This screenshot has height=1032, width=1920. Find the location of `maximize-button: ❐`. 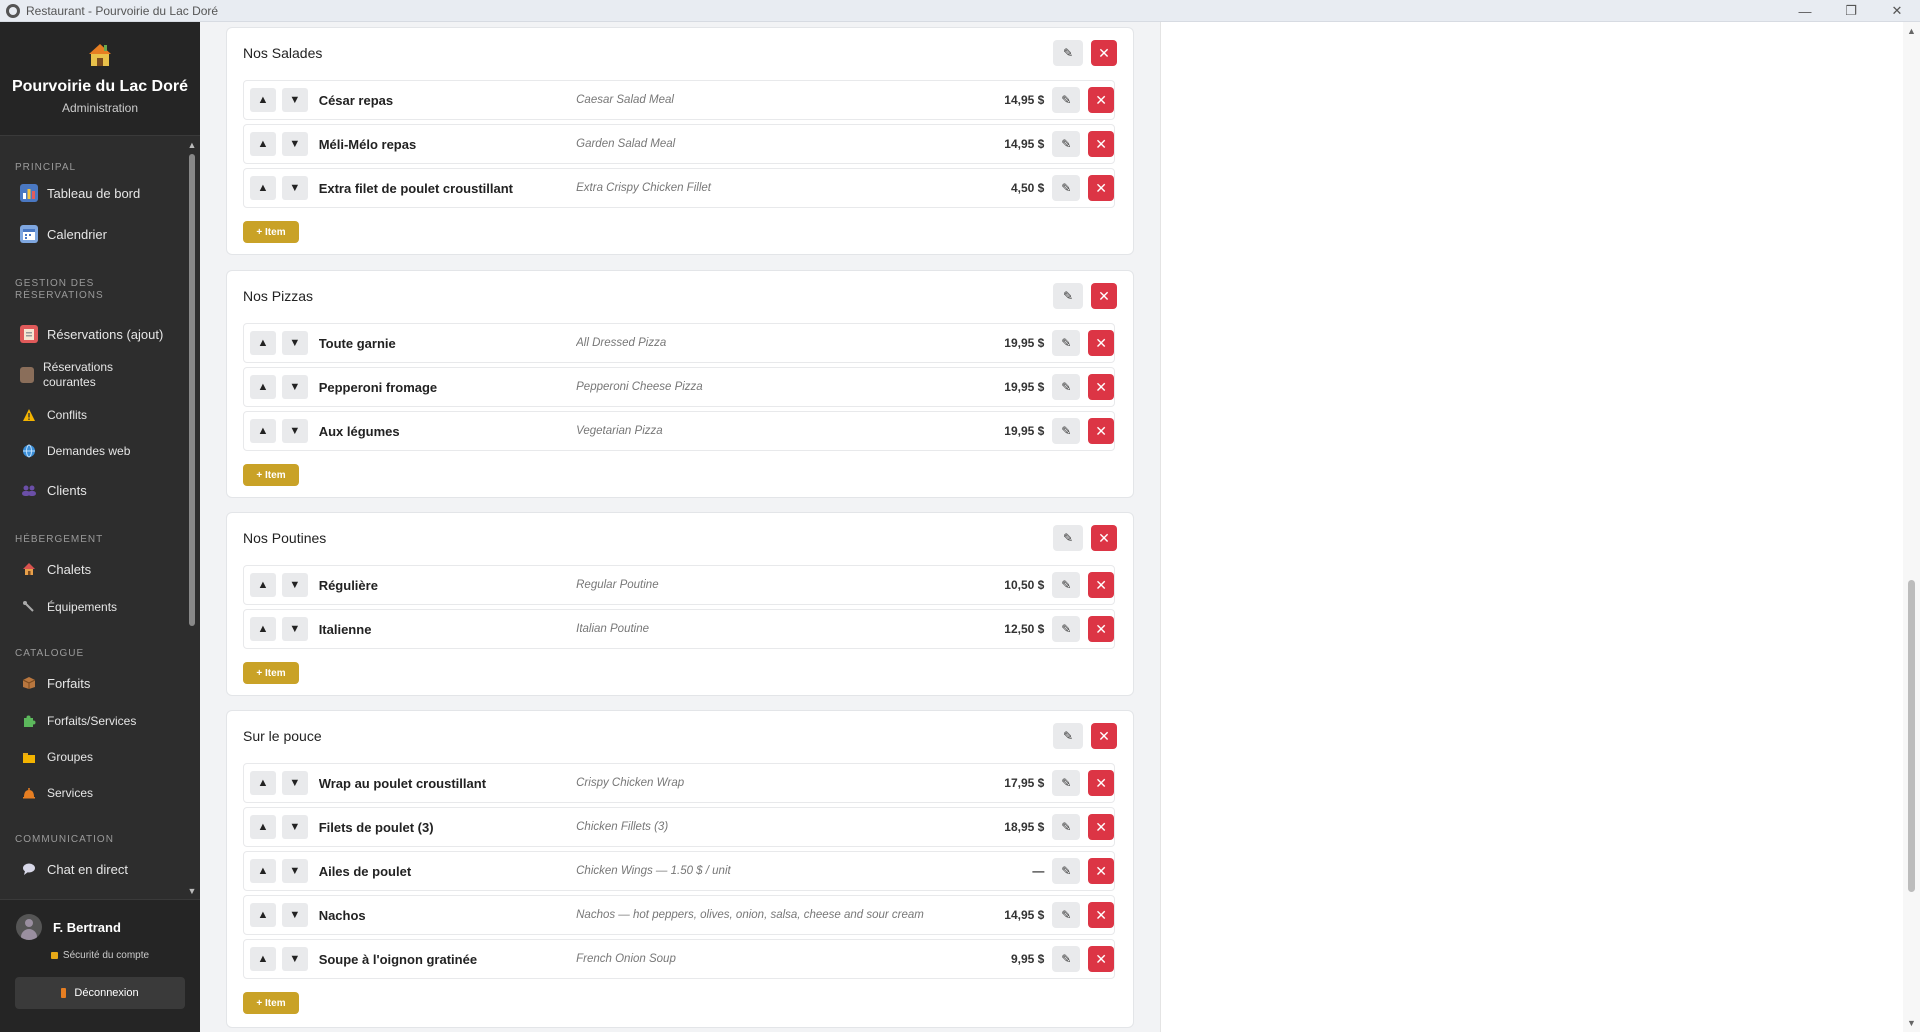

maximize-button: ❐ is located at coordinates (1851, 11).